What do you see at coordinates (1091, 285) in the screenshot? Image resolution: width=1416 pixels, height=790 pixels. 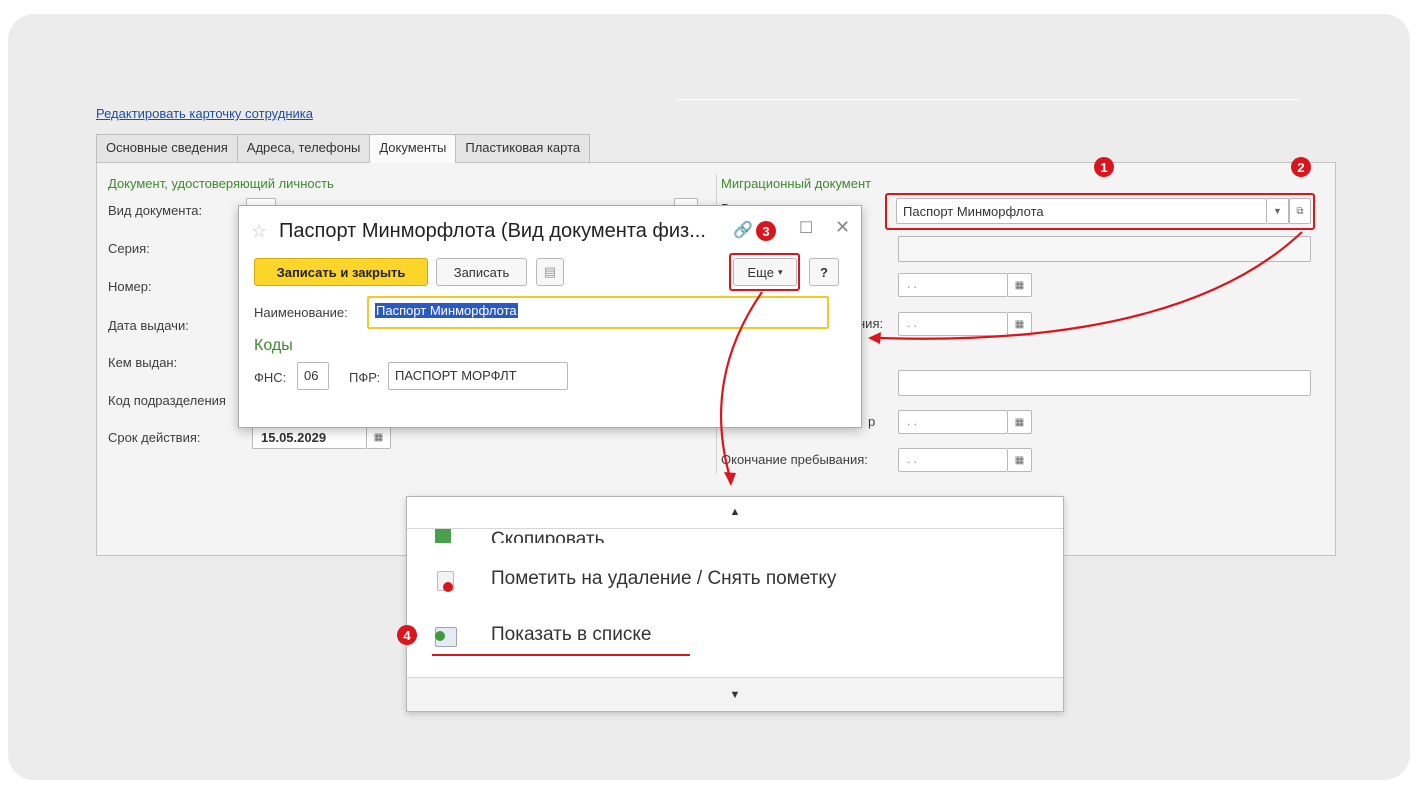 I see `arrow-to-dialog` at bounding box center [1091, 285].